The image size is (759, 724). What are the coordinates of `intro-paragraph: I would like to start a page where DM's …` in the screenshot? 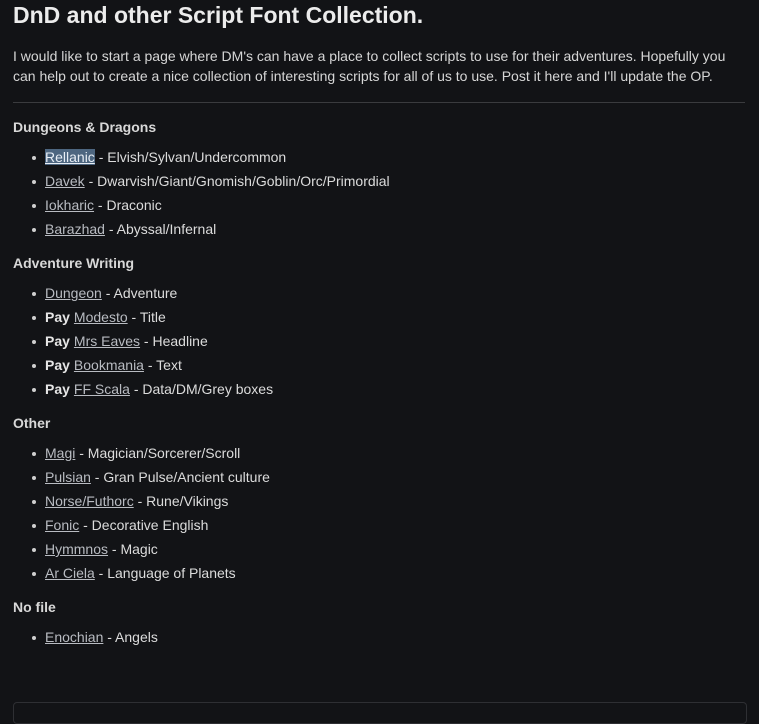 It's located at (369, 66).